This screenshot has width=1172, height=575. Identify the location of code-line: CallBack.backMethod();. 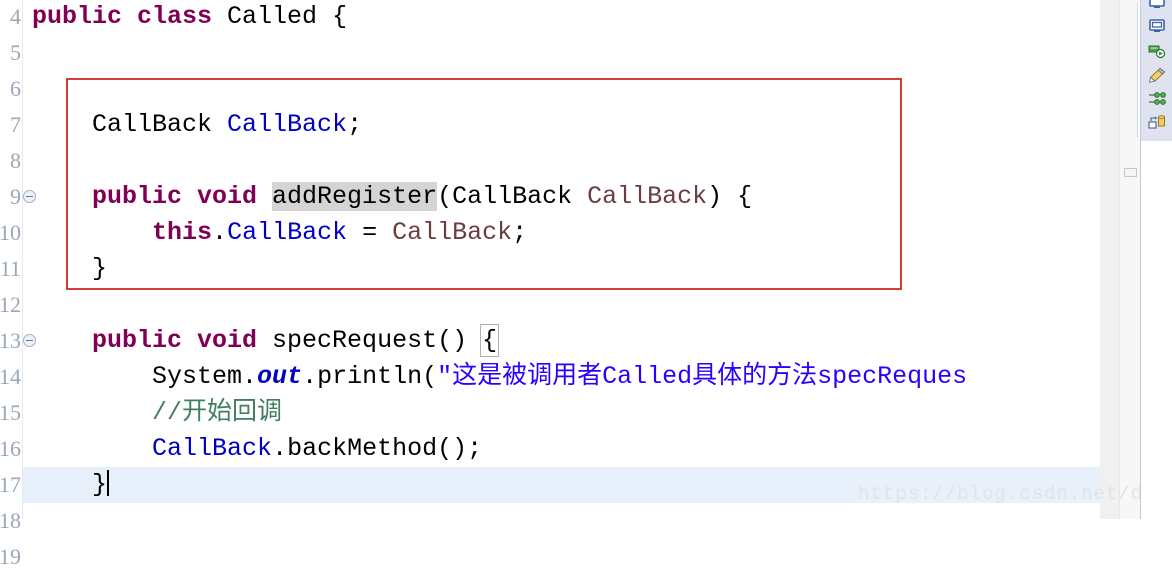
(257, 449).